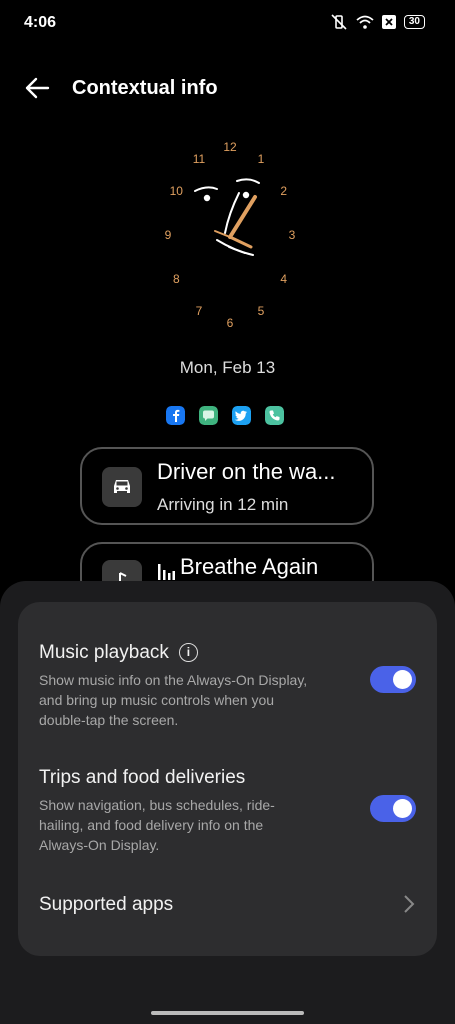  Describe the element at coordinates (166, 572) in the screenshot. I see `equalizer-icon` at that location.